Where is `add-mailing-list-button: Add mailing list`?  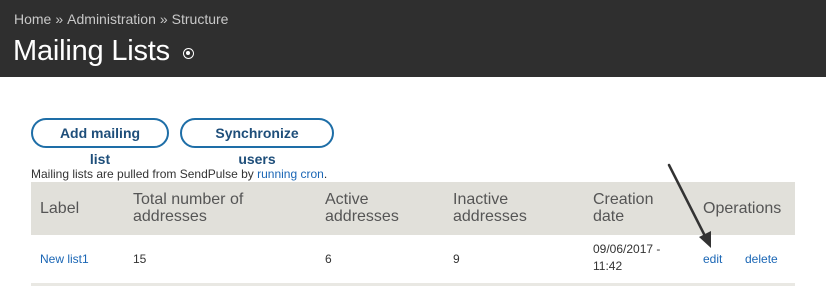 add-mailing-list-button: Add mailing list is located at coordinates (100, 142).